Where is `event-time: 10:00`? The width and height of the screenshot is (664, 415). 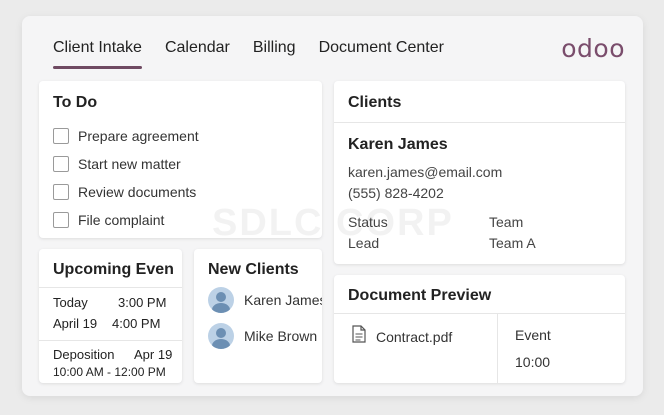 event-time: 10:00 is located at coordinates (533, 362).